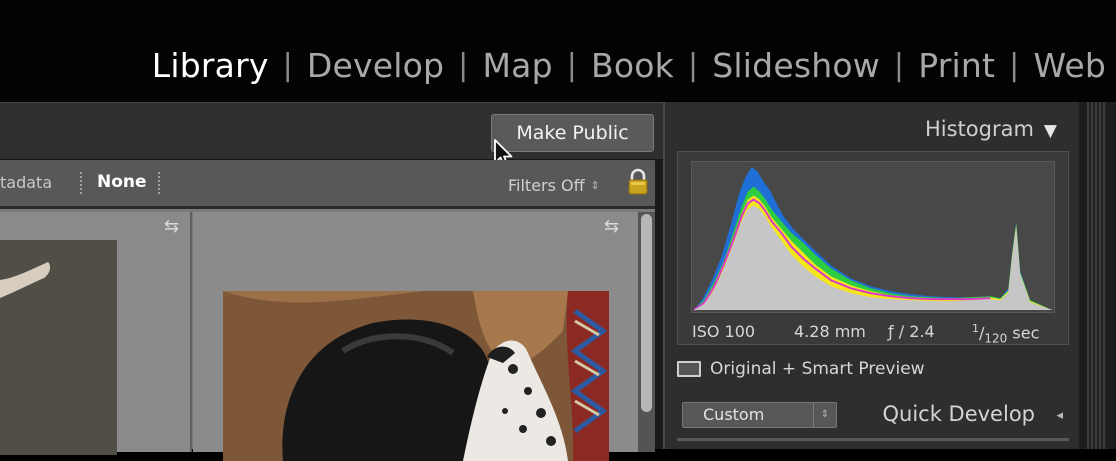 This screenshot has height=461, width=1116. What do you see at coordinates (796, 65) in the screenshot?
I see `module-slideshow: Slideshow` at bounding box center [796, 65].